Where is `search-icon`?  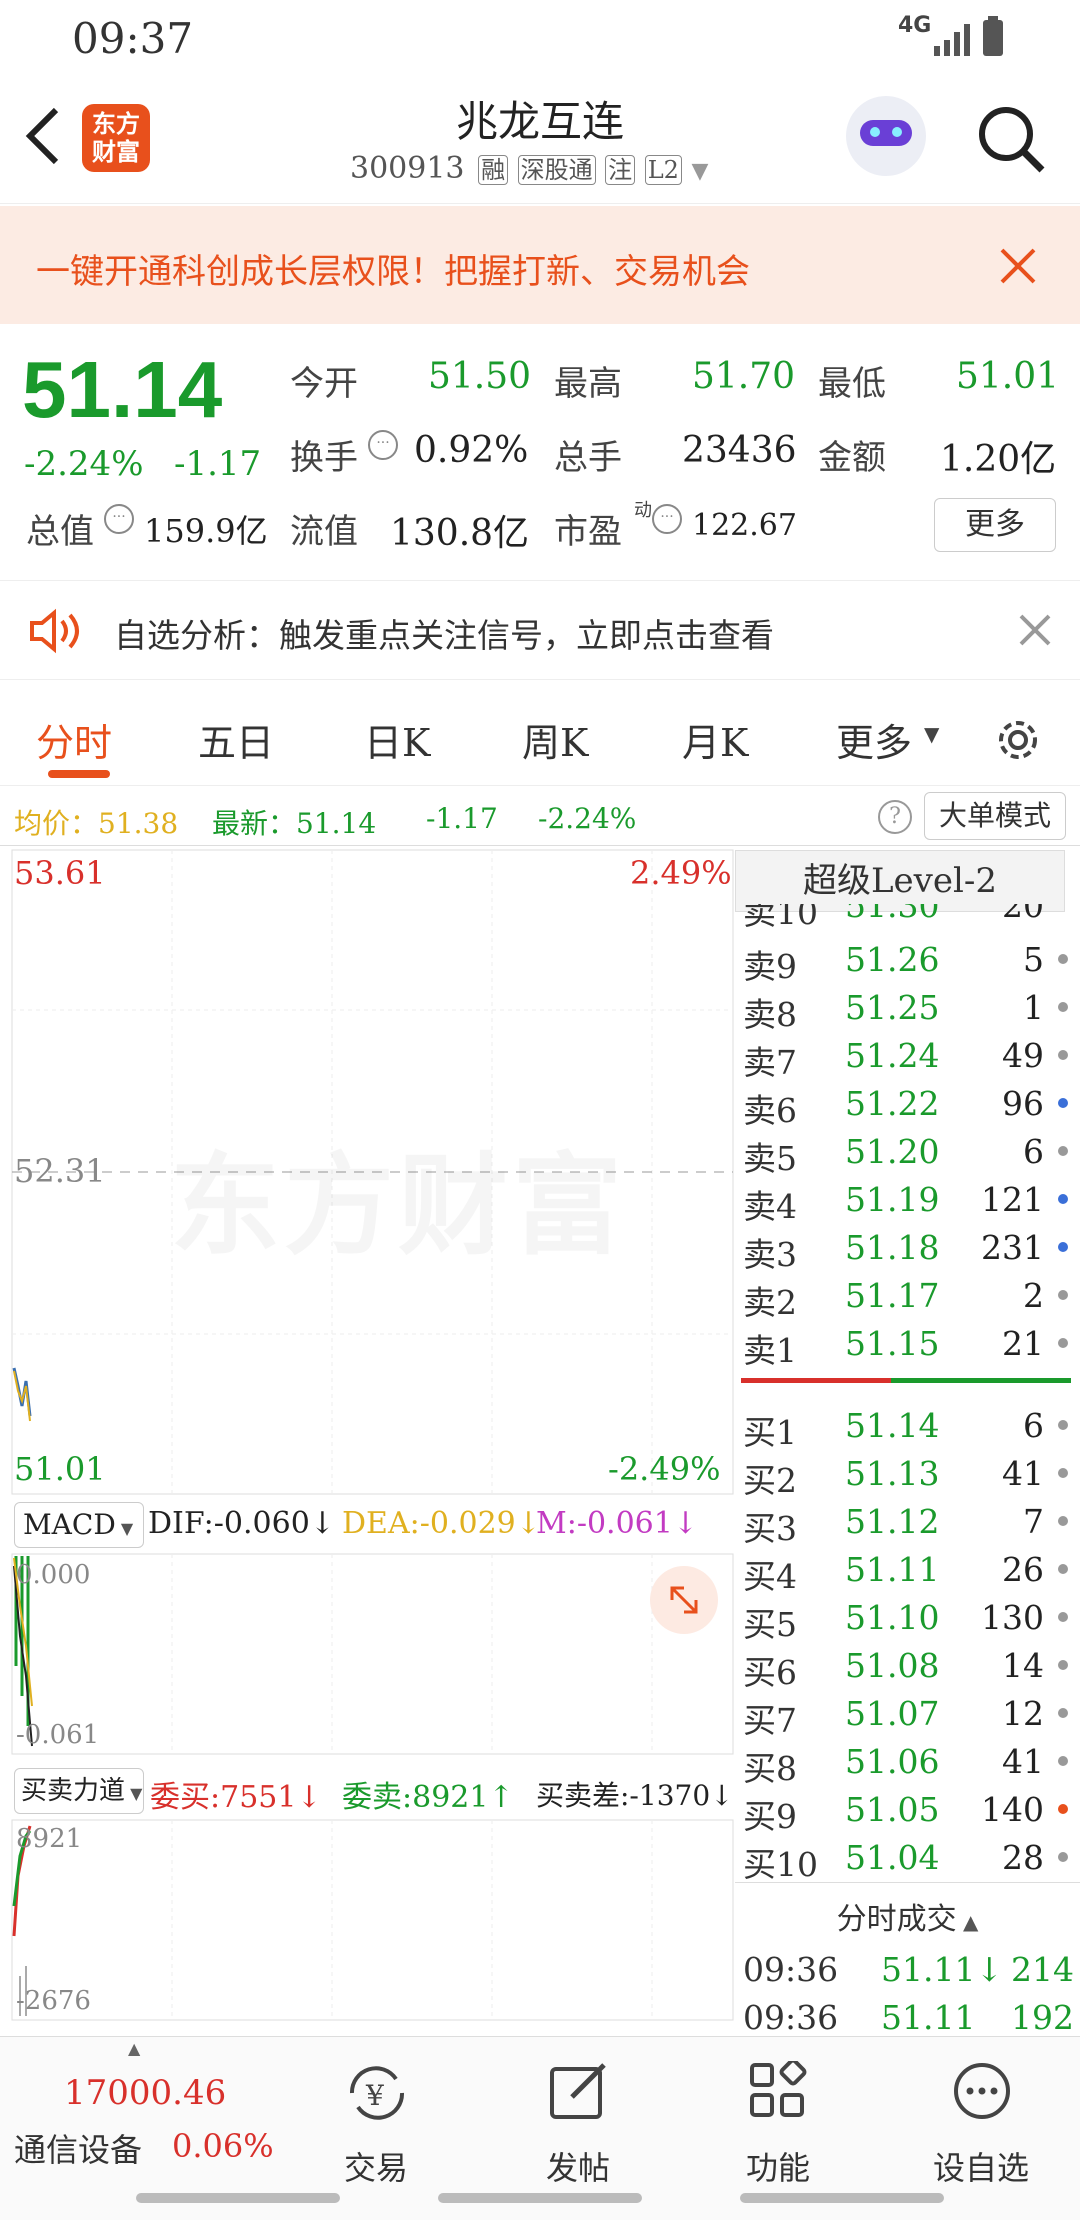 search-icon is located at coordinates (1011, 139).